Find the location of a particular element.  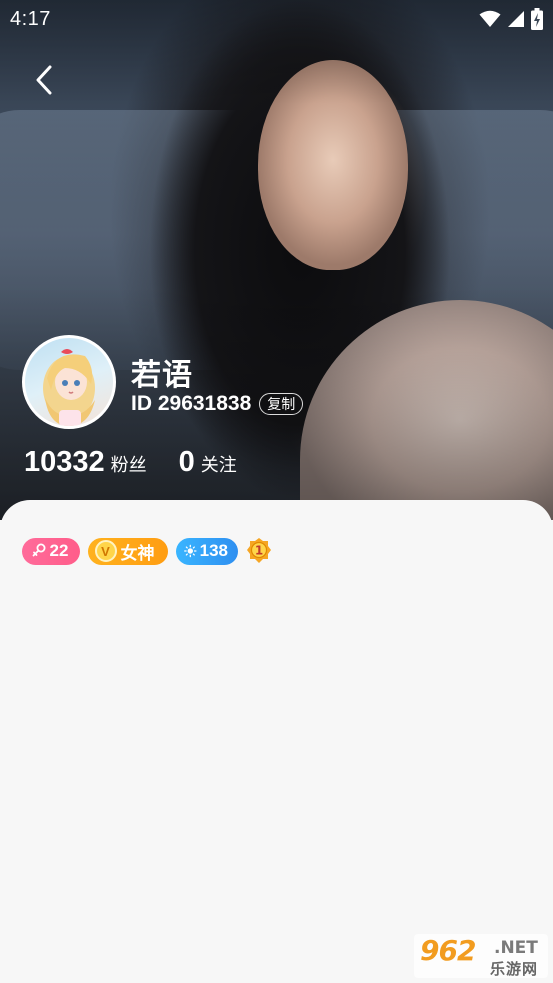

level-badge: 138 is located at coordinates (207, 551).